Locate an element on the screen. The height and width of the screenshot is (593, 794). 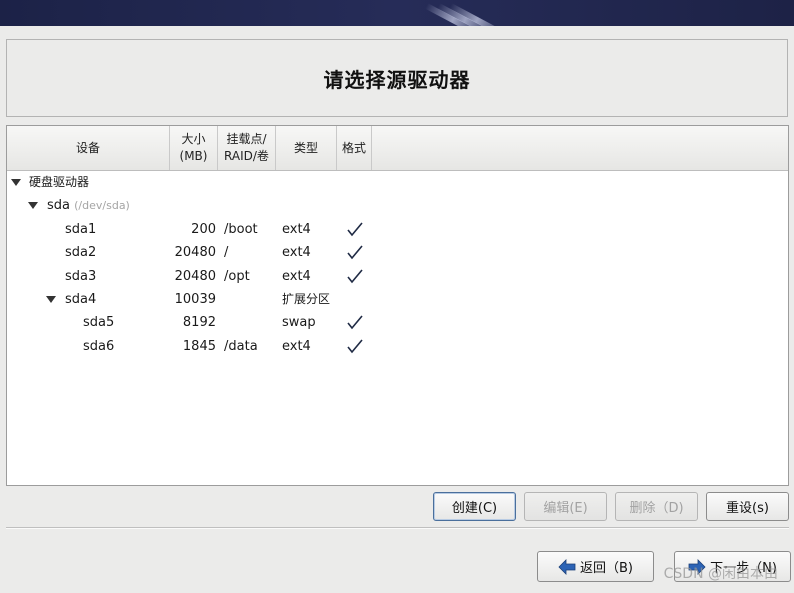
column-header-mount: 挂载点/RAID/卷 is located at coordinates (247, 148).